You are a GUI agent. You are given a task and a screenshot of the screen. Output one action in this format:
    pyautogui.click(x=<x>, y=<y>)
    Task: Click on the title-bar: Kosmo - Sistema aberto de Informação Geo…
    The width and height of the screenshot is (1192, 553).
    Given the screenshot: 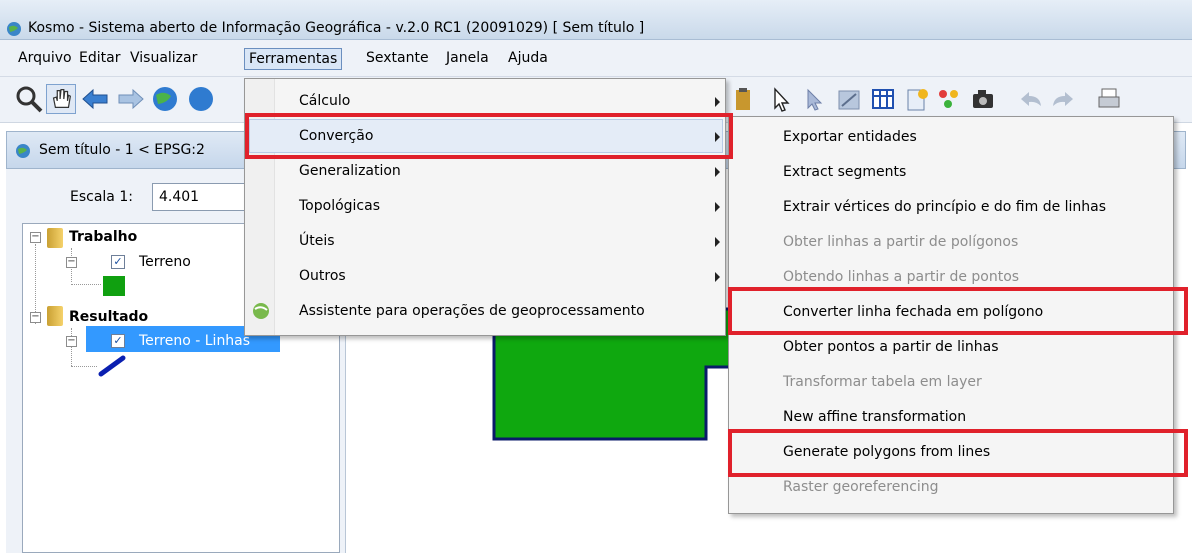 What is the action you would take?
    pyautogui.click(x=596, y=20)
    